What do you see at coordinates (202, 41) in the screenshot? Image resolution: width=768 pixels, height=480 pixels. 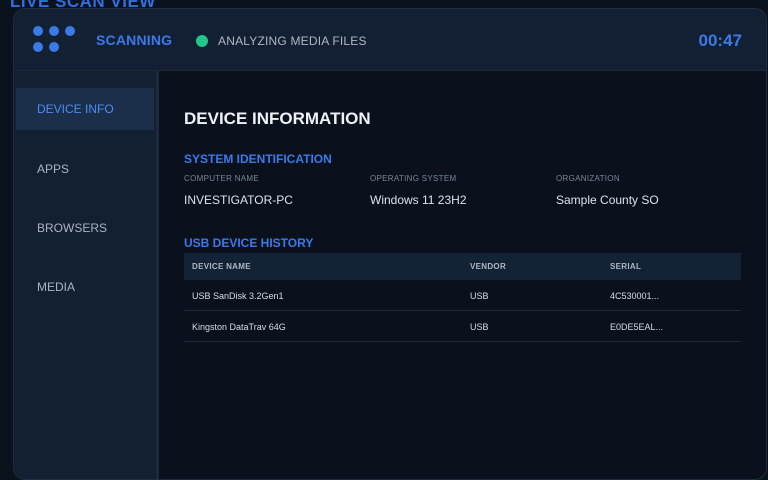 I see `status-dot-icon` at bounding box center [202, 41].